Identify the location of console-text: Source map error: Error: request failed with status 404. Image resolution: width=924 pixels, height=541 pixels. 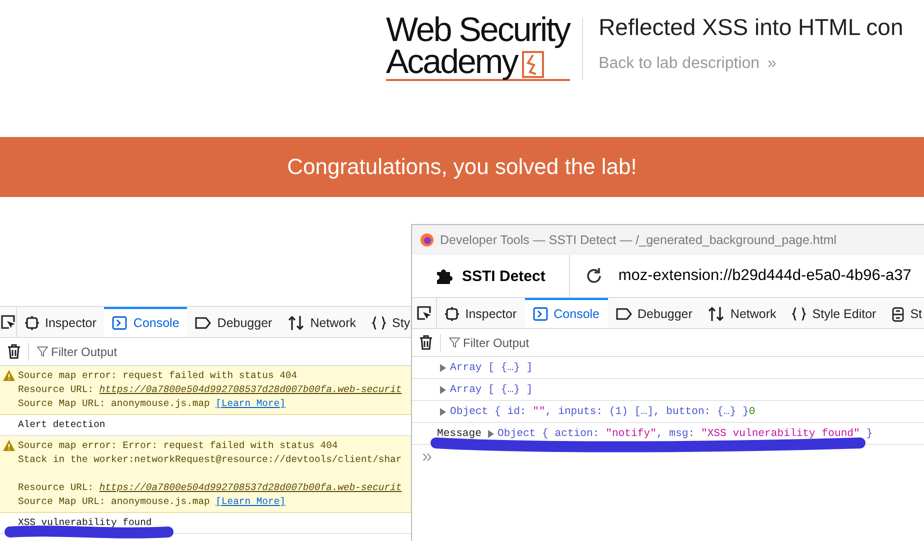
(178, 446).